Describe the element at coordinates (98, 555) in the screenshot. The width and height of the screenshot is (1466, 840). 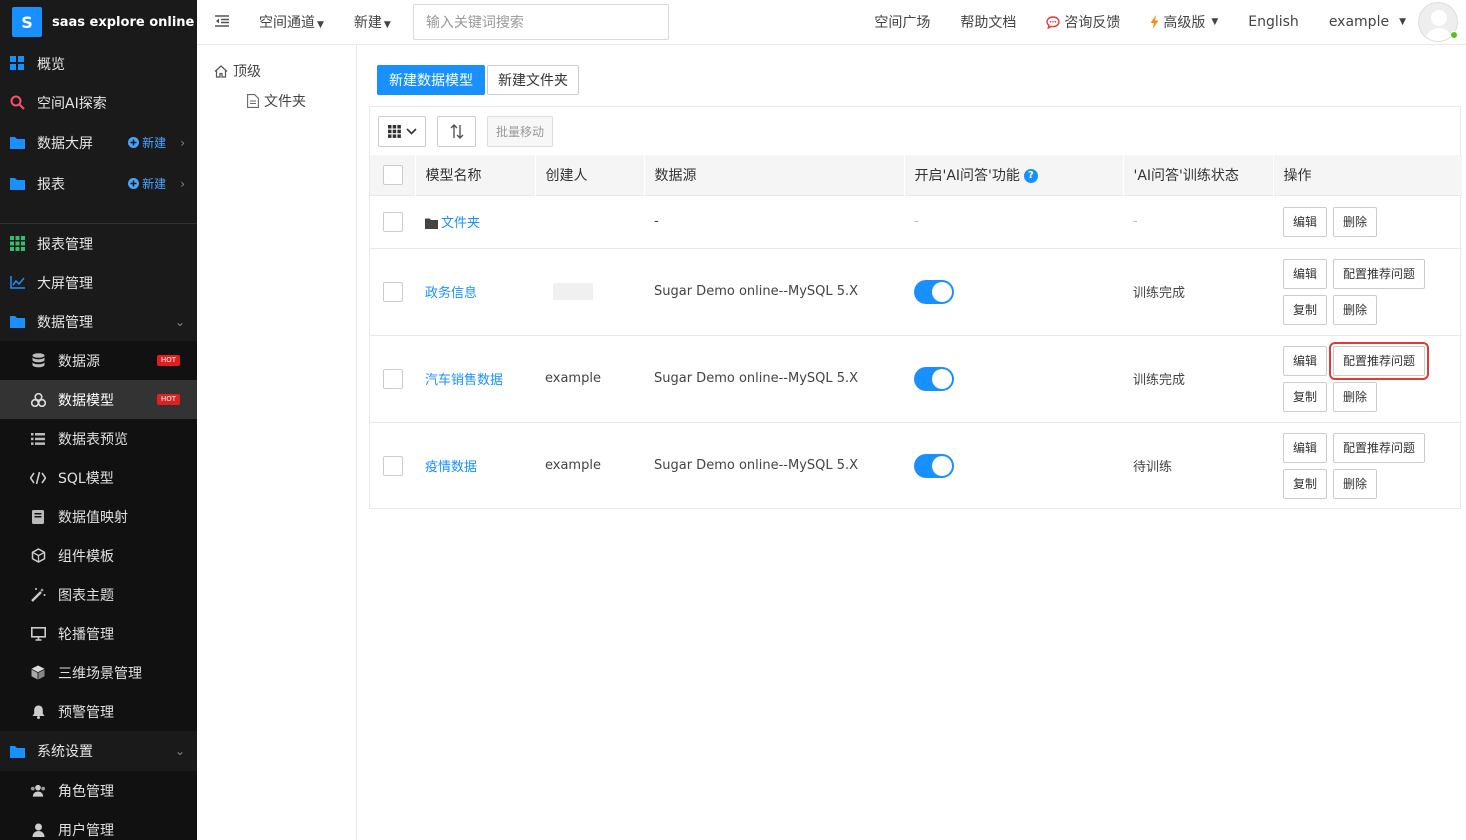
I see `sidebar-item-component-template: 组件模板` at that location.